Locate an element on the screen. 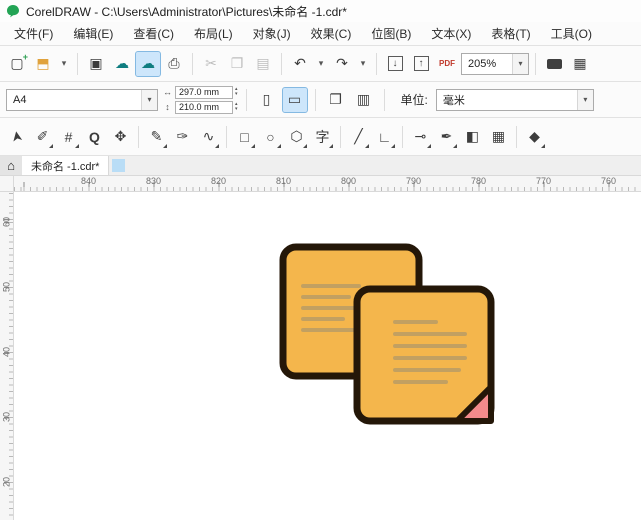  portrait-button: ▯ is located at coordinates (267, 100).